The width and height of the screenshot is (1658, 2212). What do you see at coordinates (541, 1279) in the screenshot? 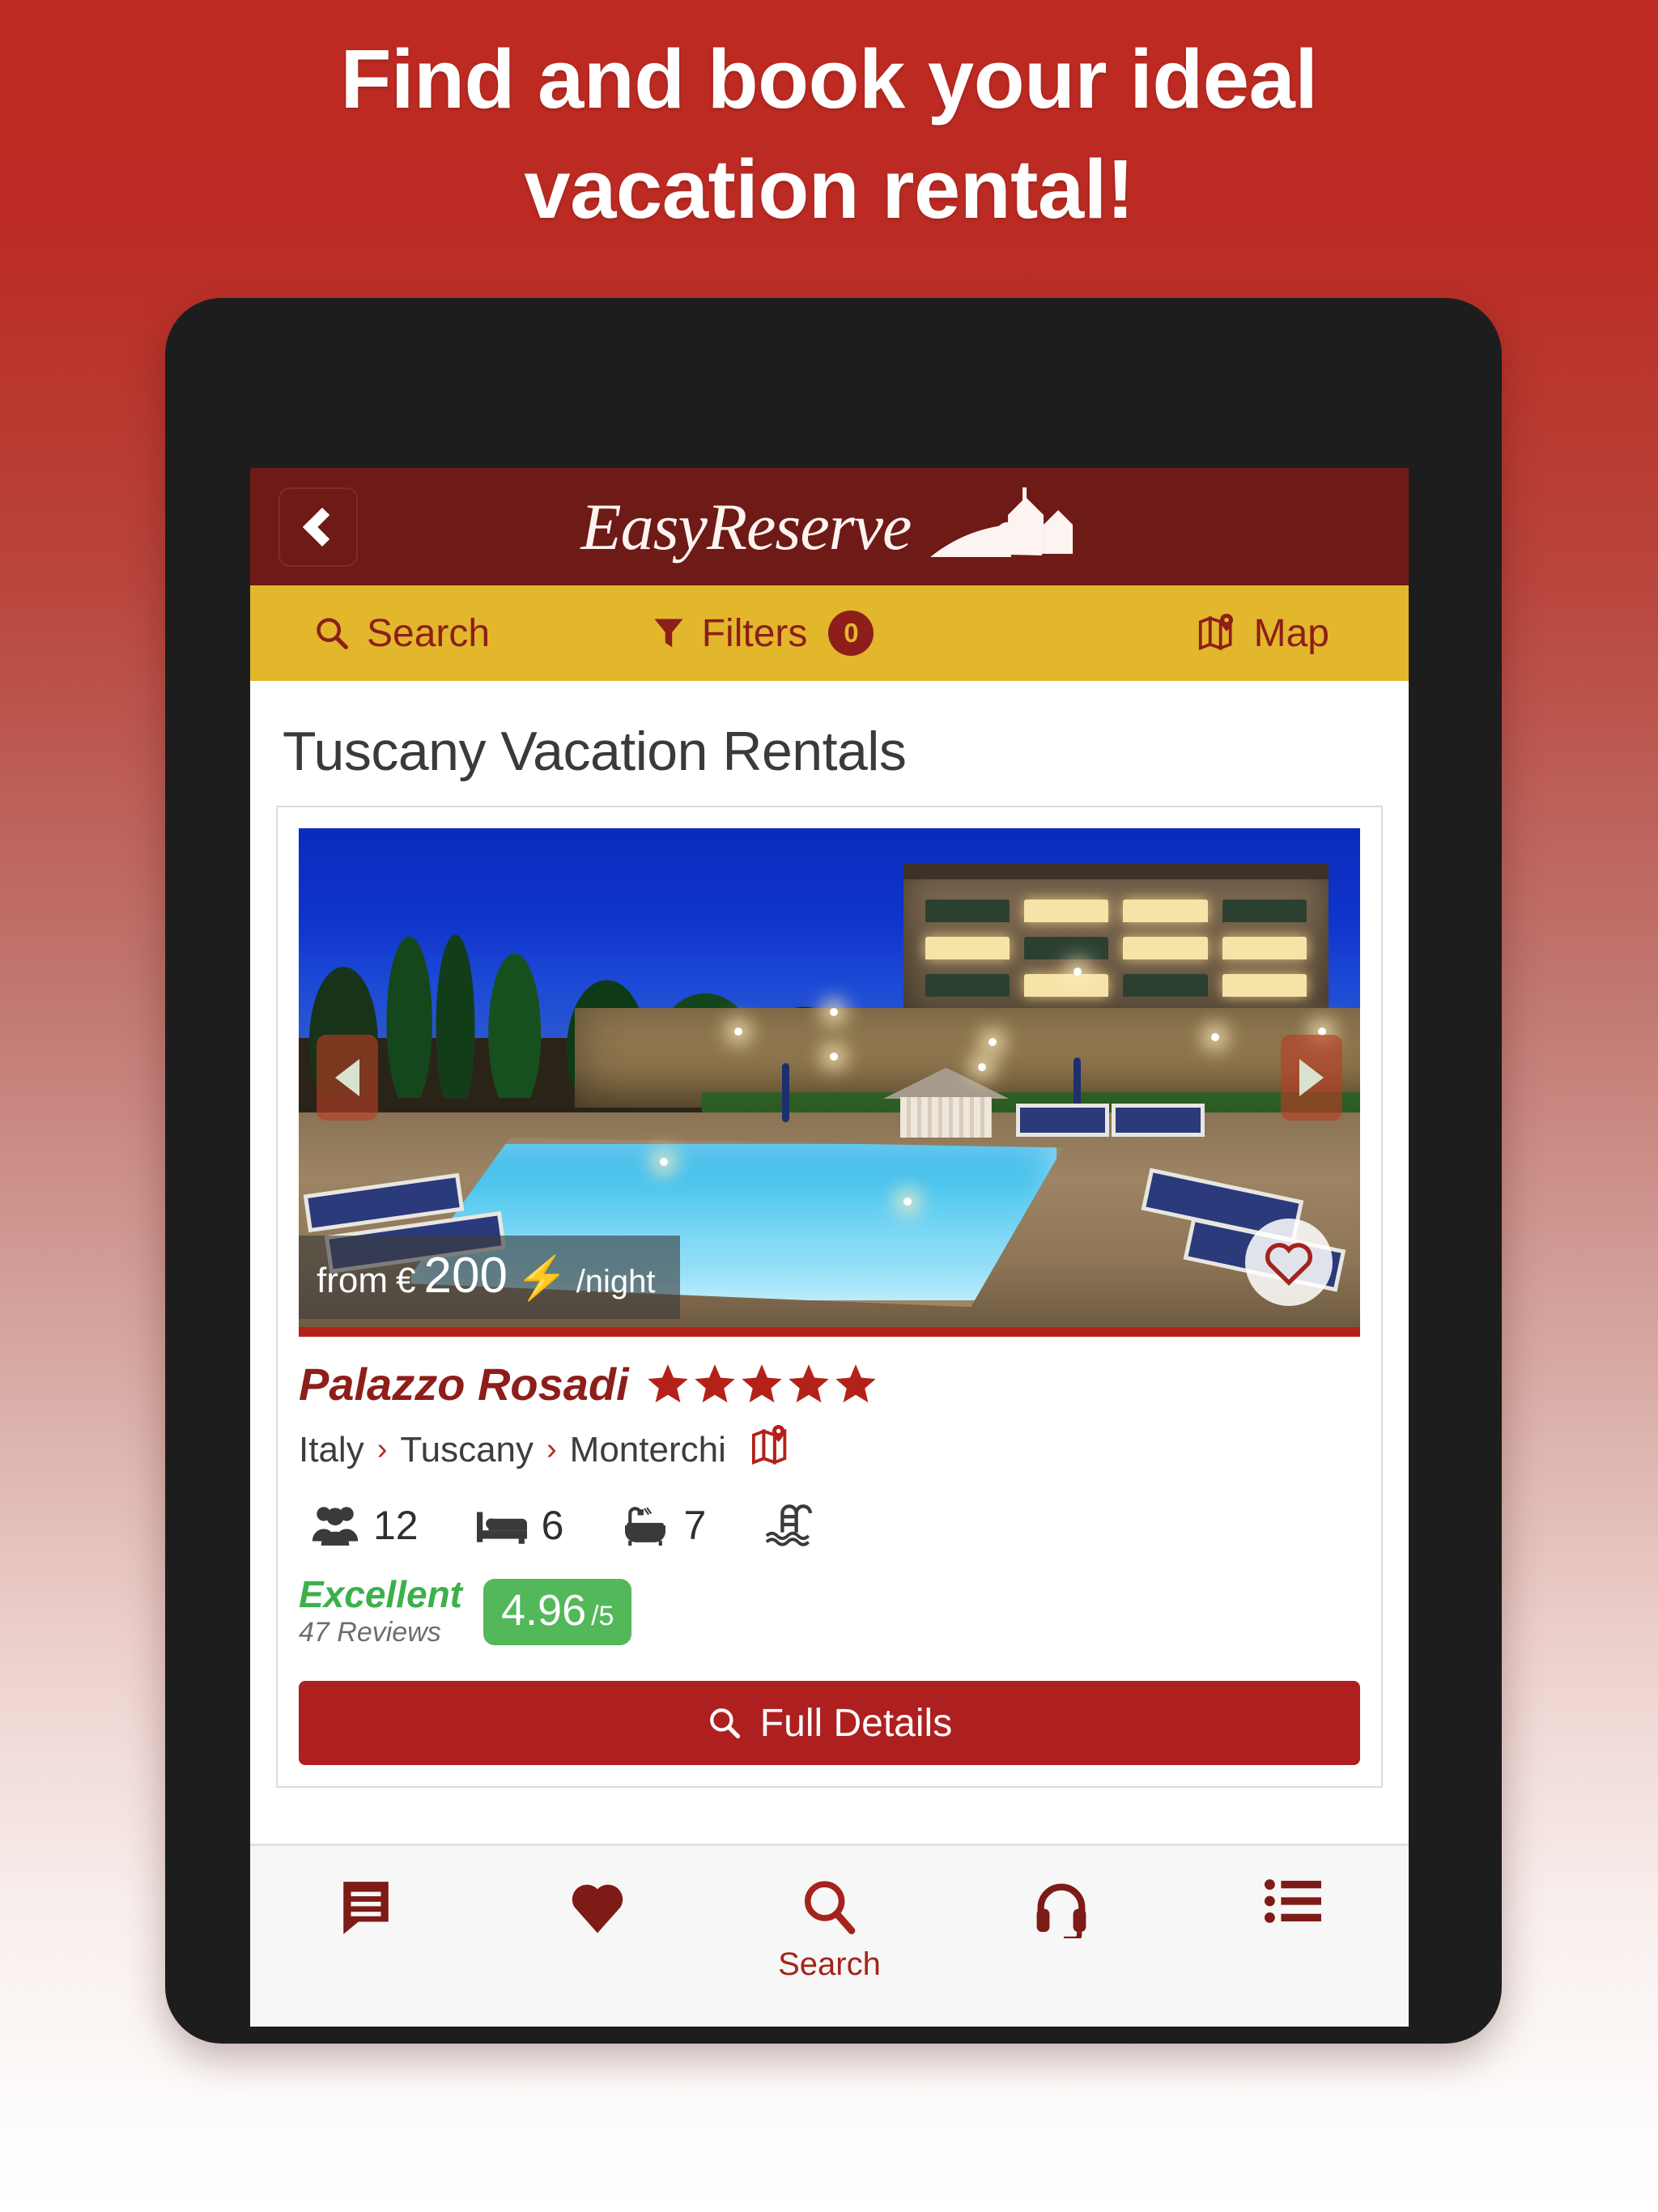
I see `lightning-bolt-icon: ⚡` at bounding box center [541, 1279].